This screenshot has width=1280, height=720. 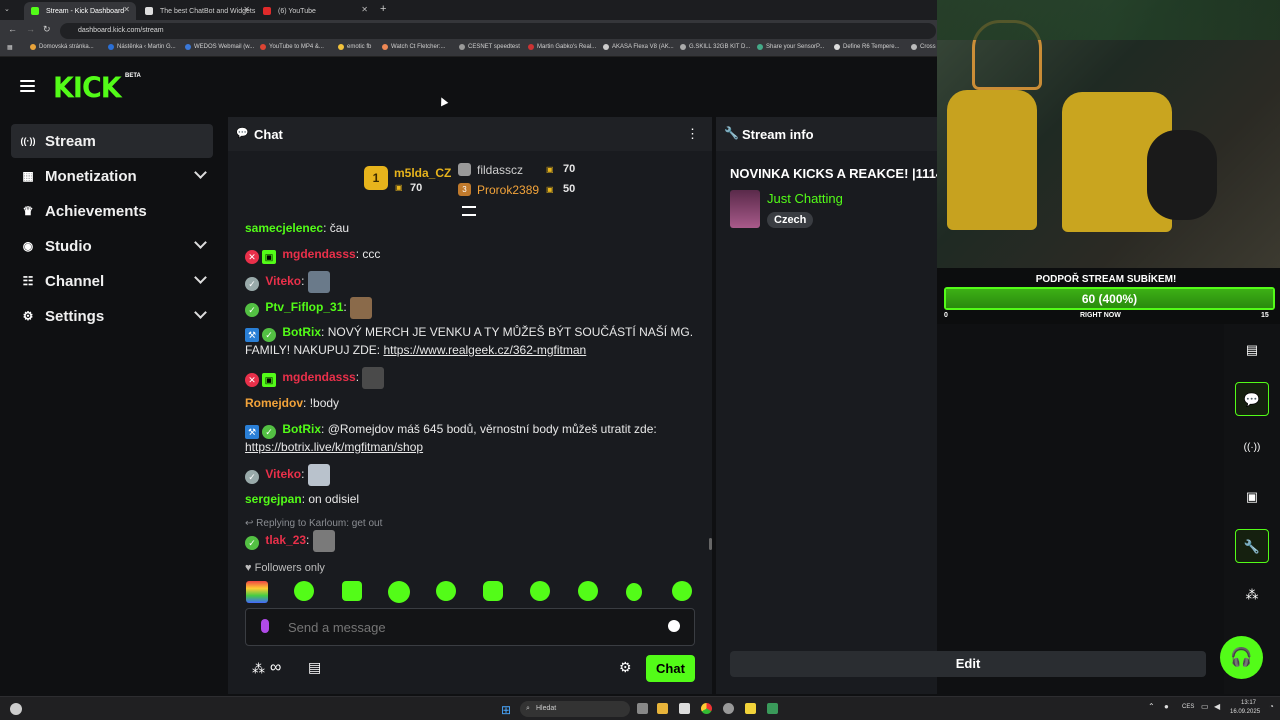 What do you see at coordinates (642, 708) in the screenshot?
I see `task-view-icon` at bounding box center [642, 708].